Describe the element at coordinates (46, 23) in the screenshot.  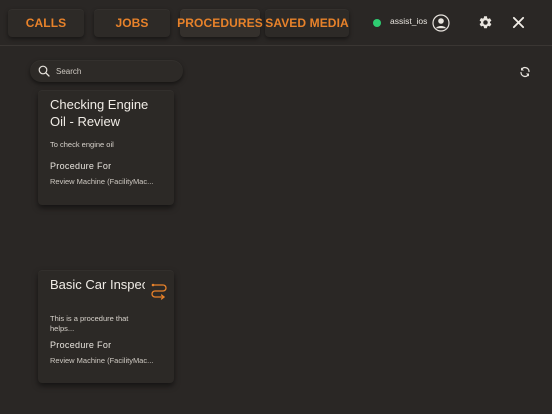
I see `tab-calls: CALLS` at that location.